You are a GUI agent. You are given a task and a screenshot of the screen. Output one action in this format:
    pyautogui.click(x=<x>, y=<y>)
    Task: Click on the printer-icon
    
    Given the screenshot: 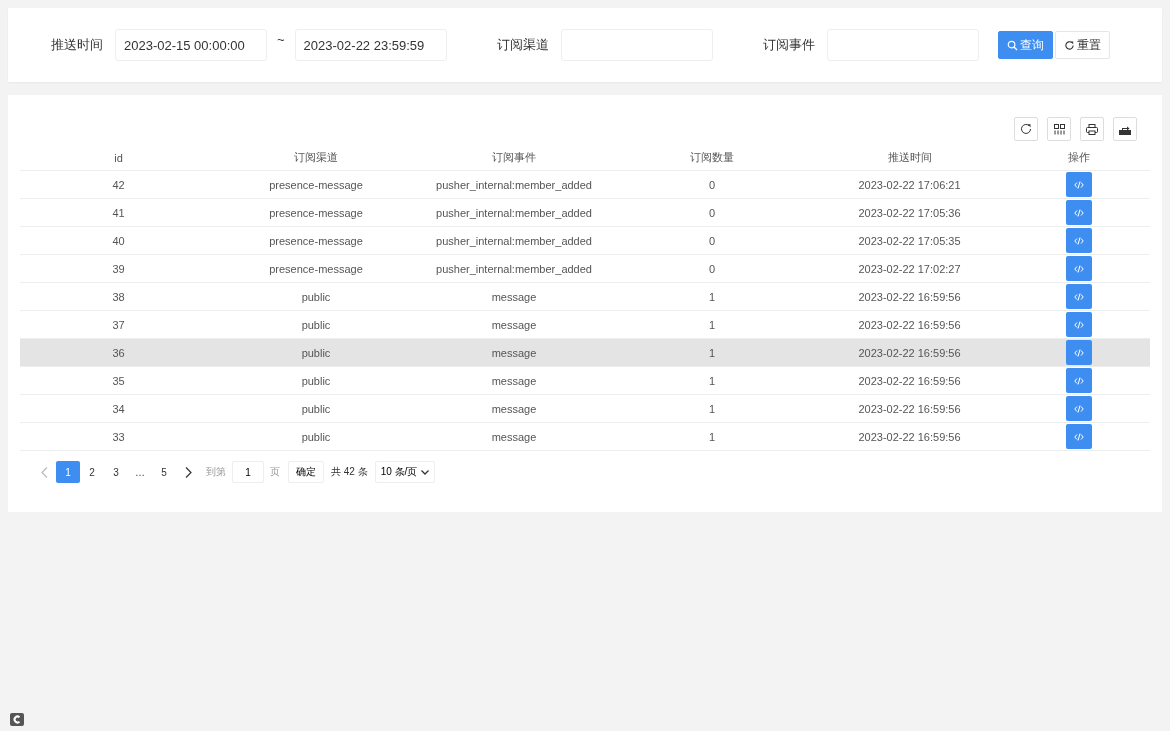 What is the action you would take?
    pyautogui.click(x=1092, y=129)
    